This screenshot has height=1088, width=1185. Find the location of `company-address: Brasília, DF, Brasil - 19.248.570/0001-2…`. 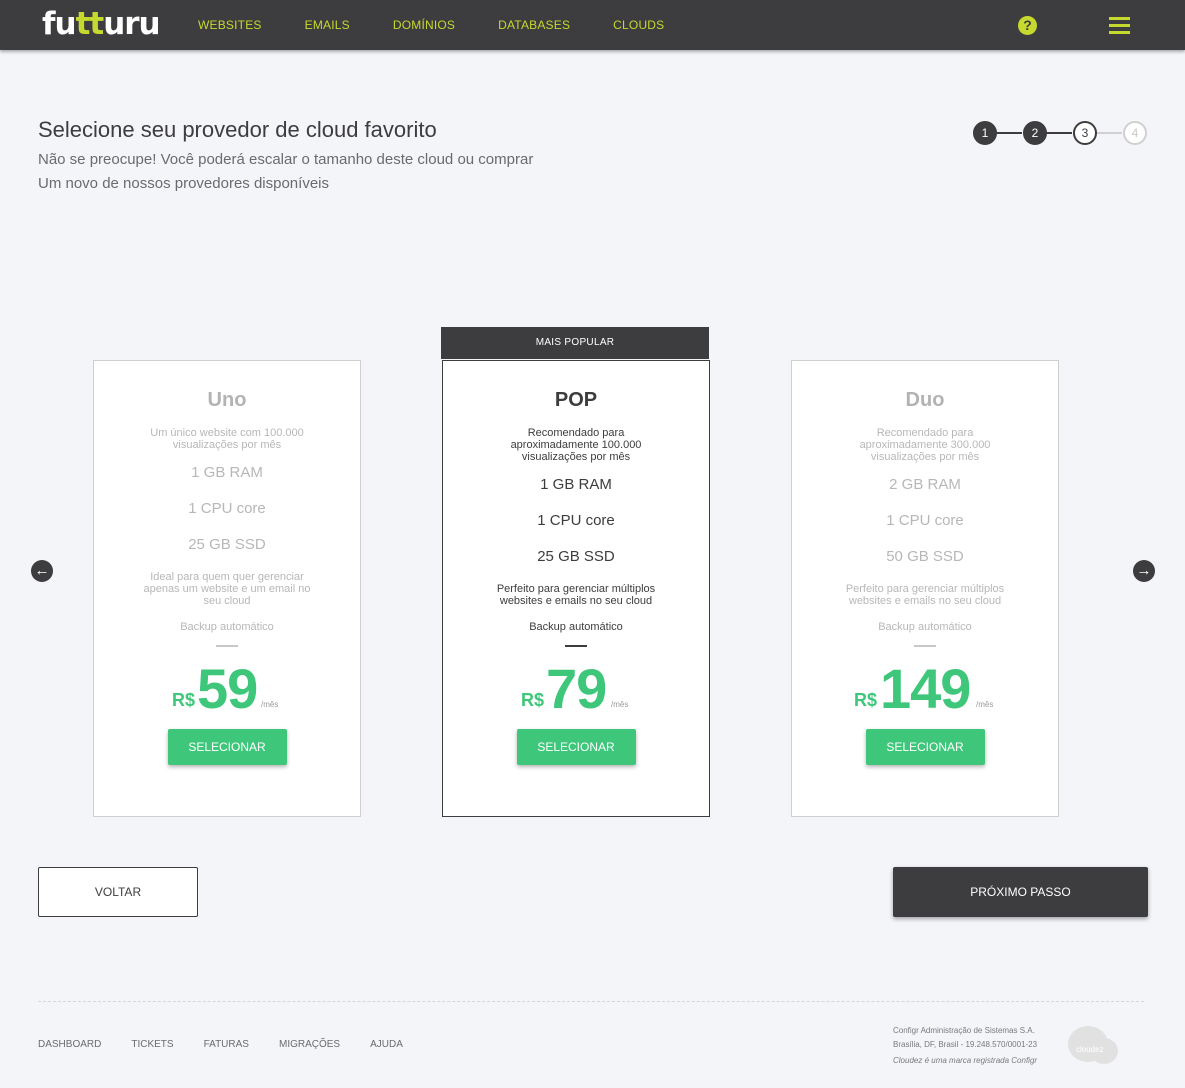

company-address: Brasília, DF, Brasil - 19.248.570/0001-2… is located at coordinates (965, 1044).